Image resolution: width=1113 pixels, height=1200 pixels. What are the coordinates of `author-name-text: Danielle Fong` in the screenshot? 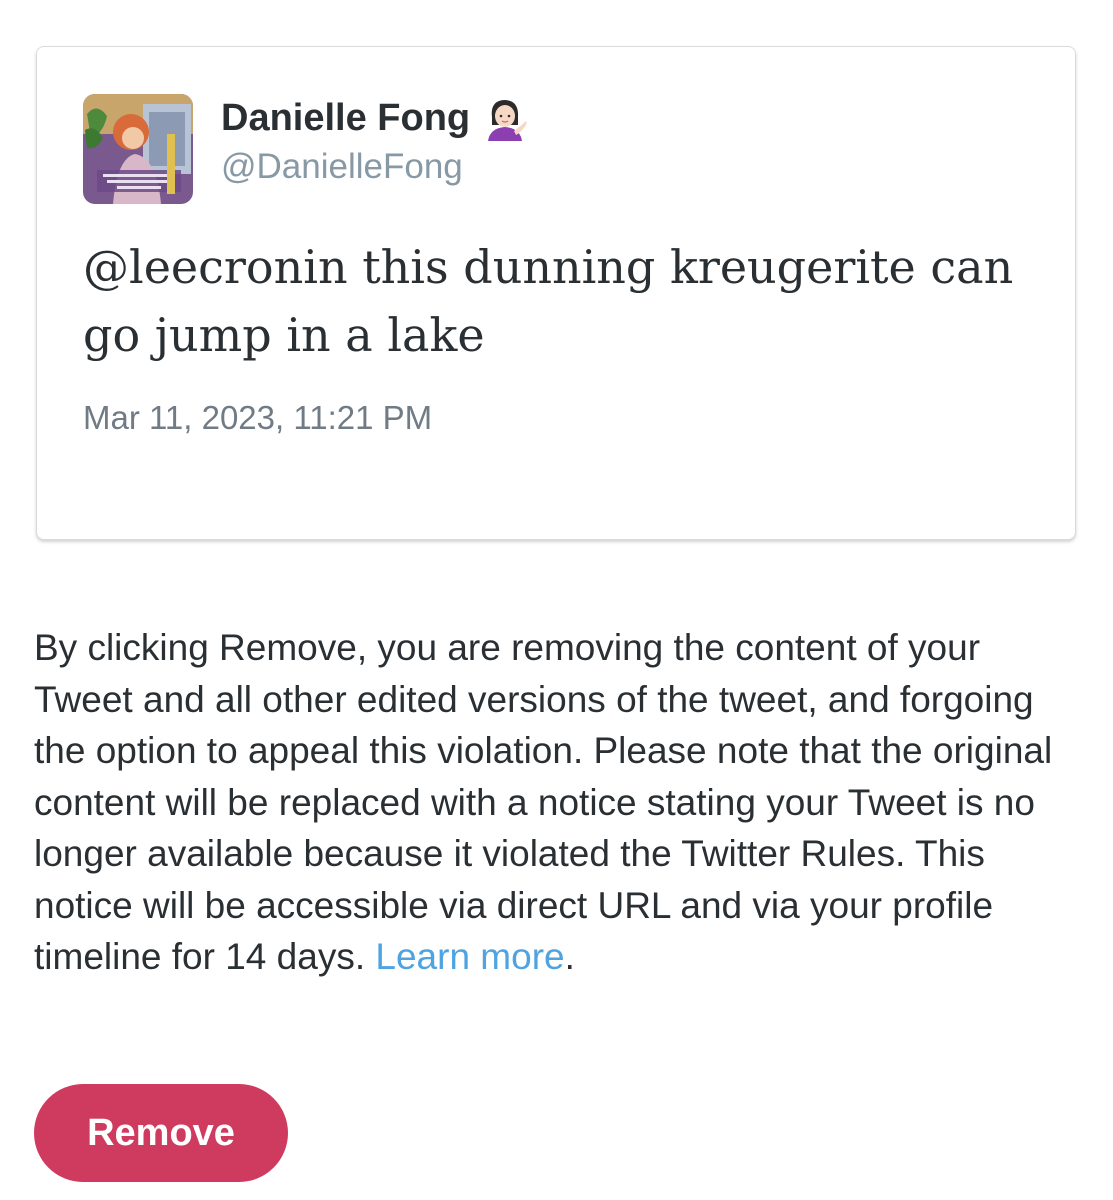 It's located at (346, 117).